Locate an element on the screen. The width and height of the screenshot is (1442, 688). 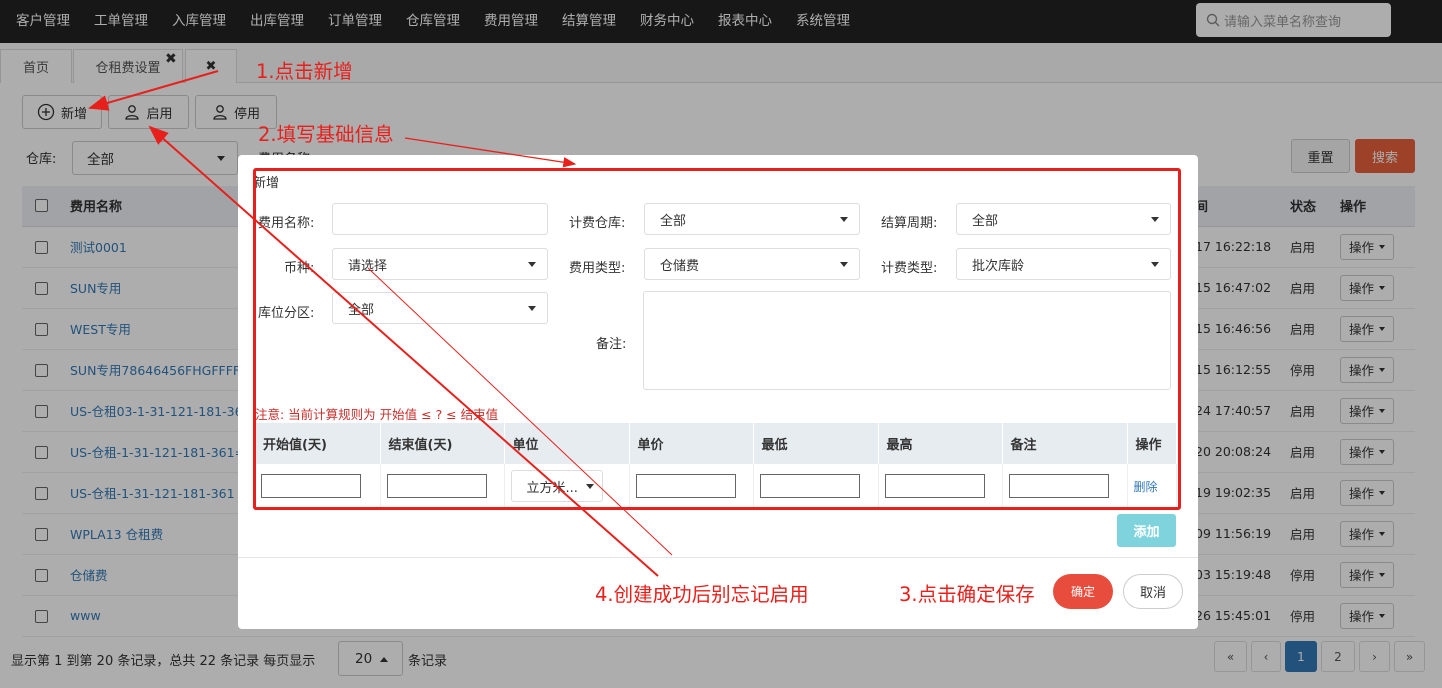
status-cell: 启用 is located at coordinates (1307, 534).